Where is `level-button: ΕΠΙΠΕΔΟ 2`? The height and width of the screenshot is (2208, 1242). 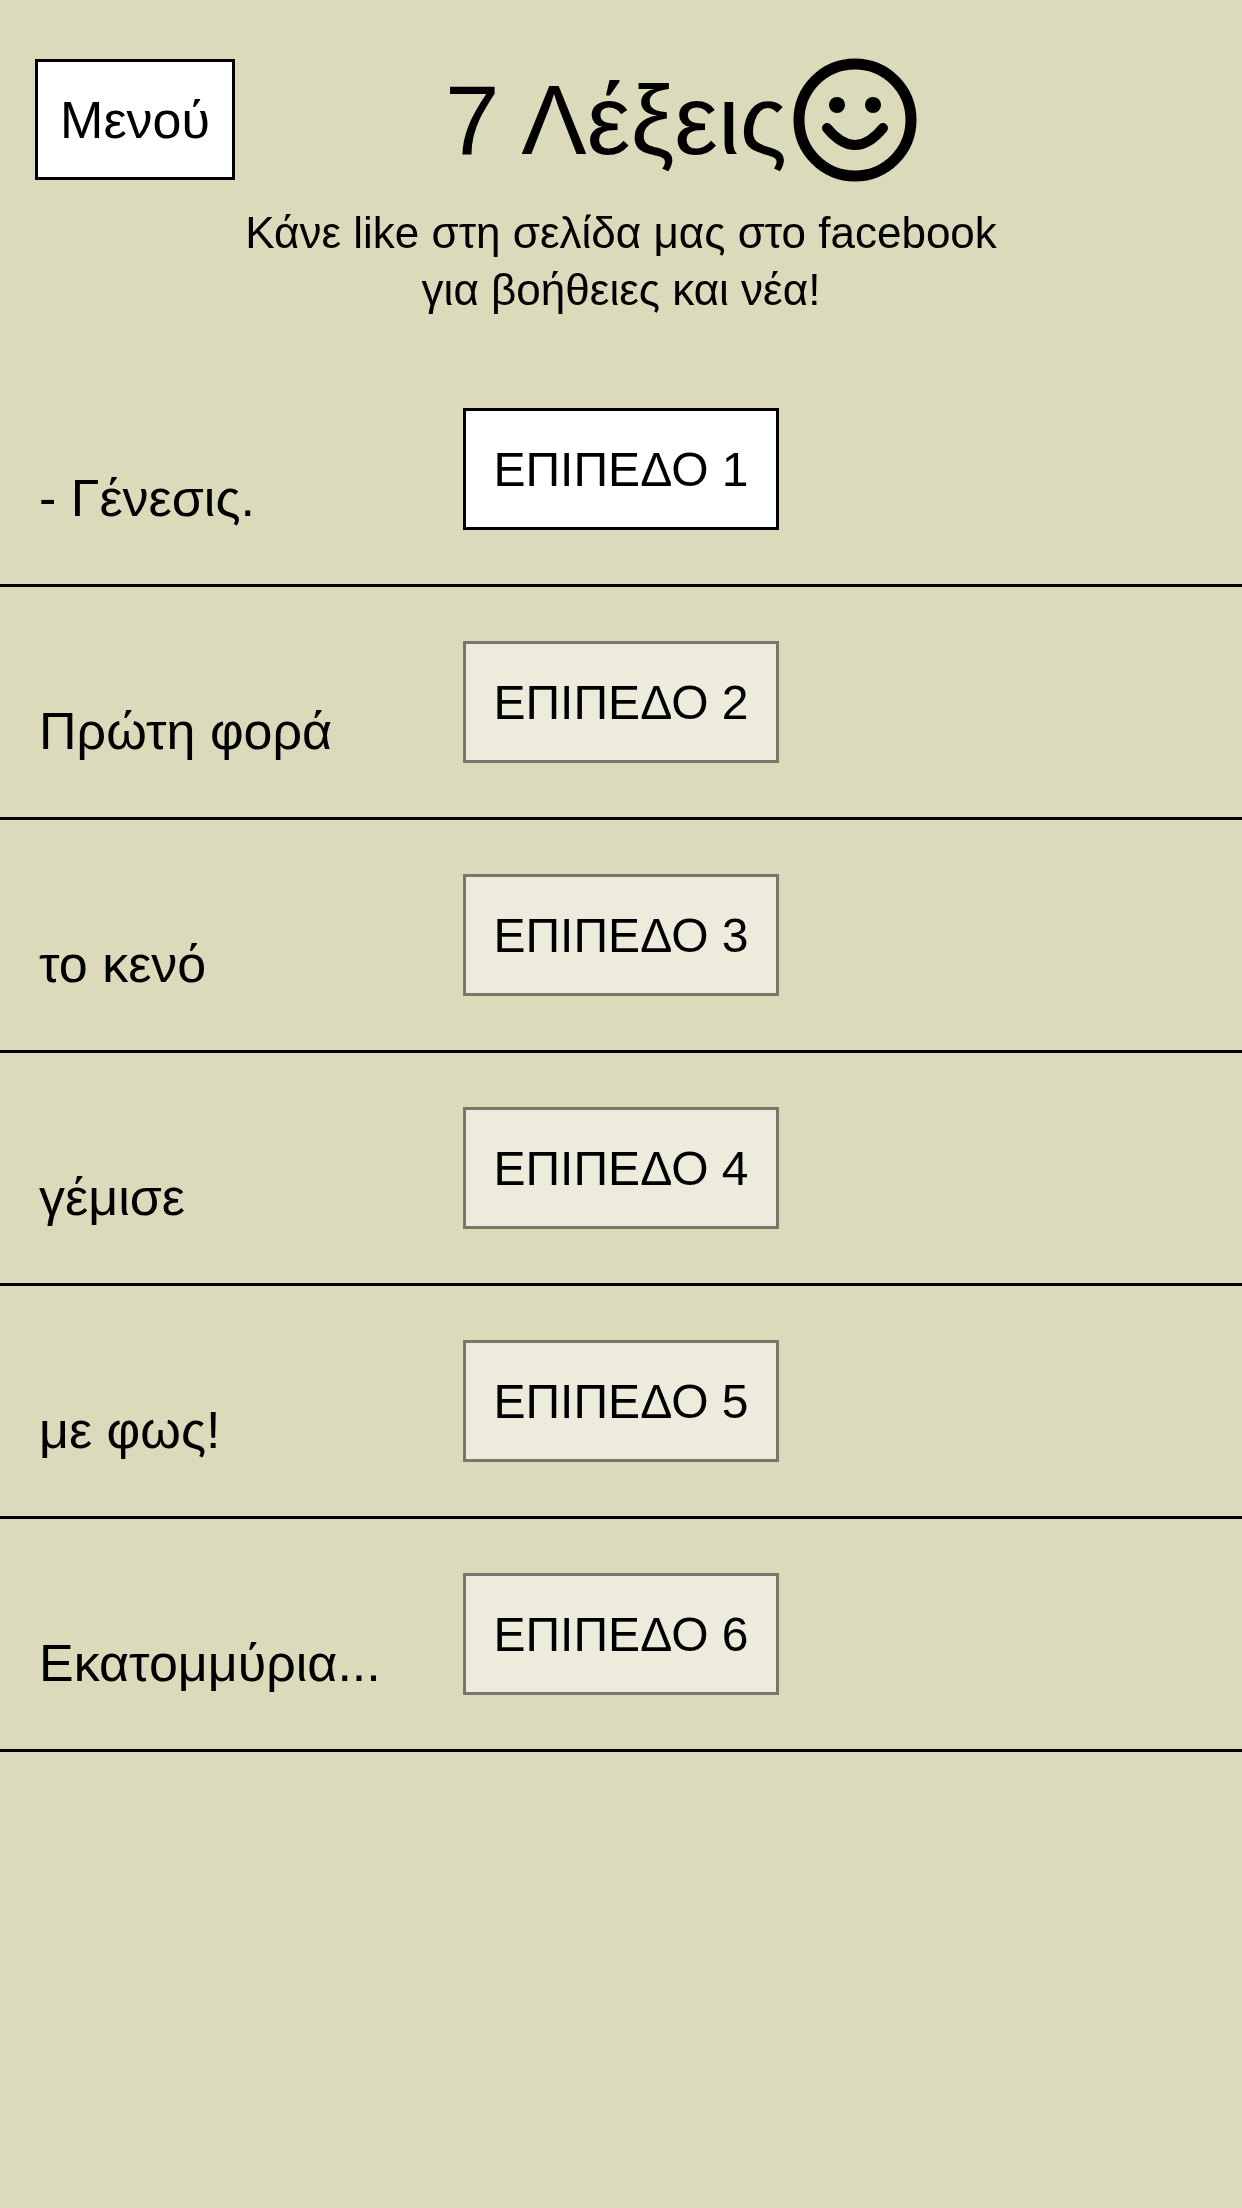 level-button: ΕΠΙΠΕΔΟ 2 is located at coordinates (621, 702).